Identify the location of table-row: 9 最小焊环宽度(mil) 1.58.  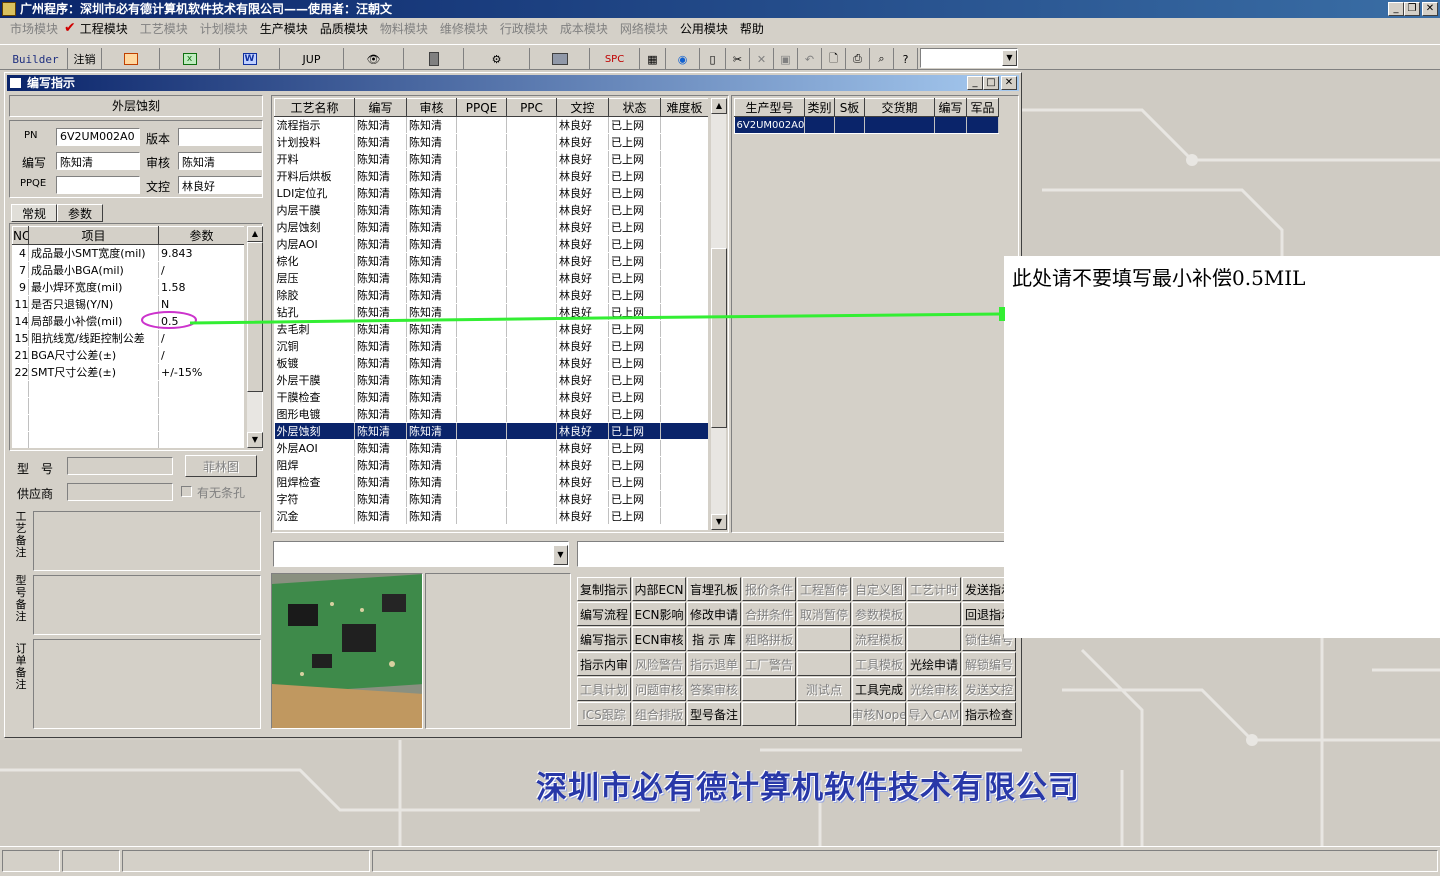
(128, 287).